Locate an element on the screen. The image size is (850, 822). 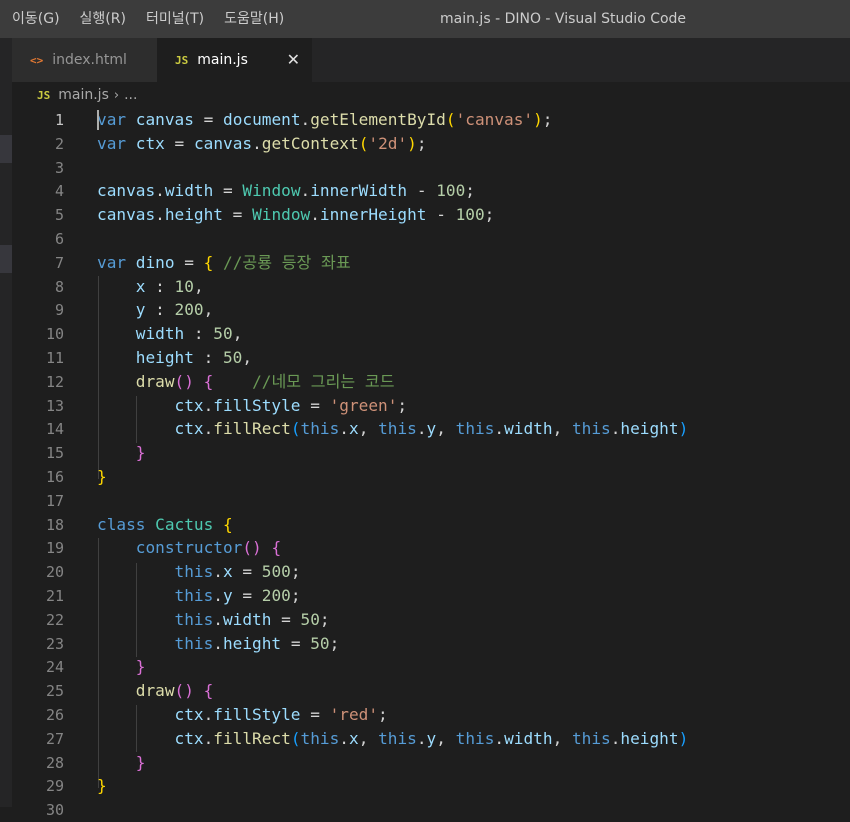
line-number: 28 is located at coordinates (54, 762).